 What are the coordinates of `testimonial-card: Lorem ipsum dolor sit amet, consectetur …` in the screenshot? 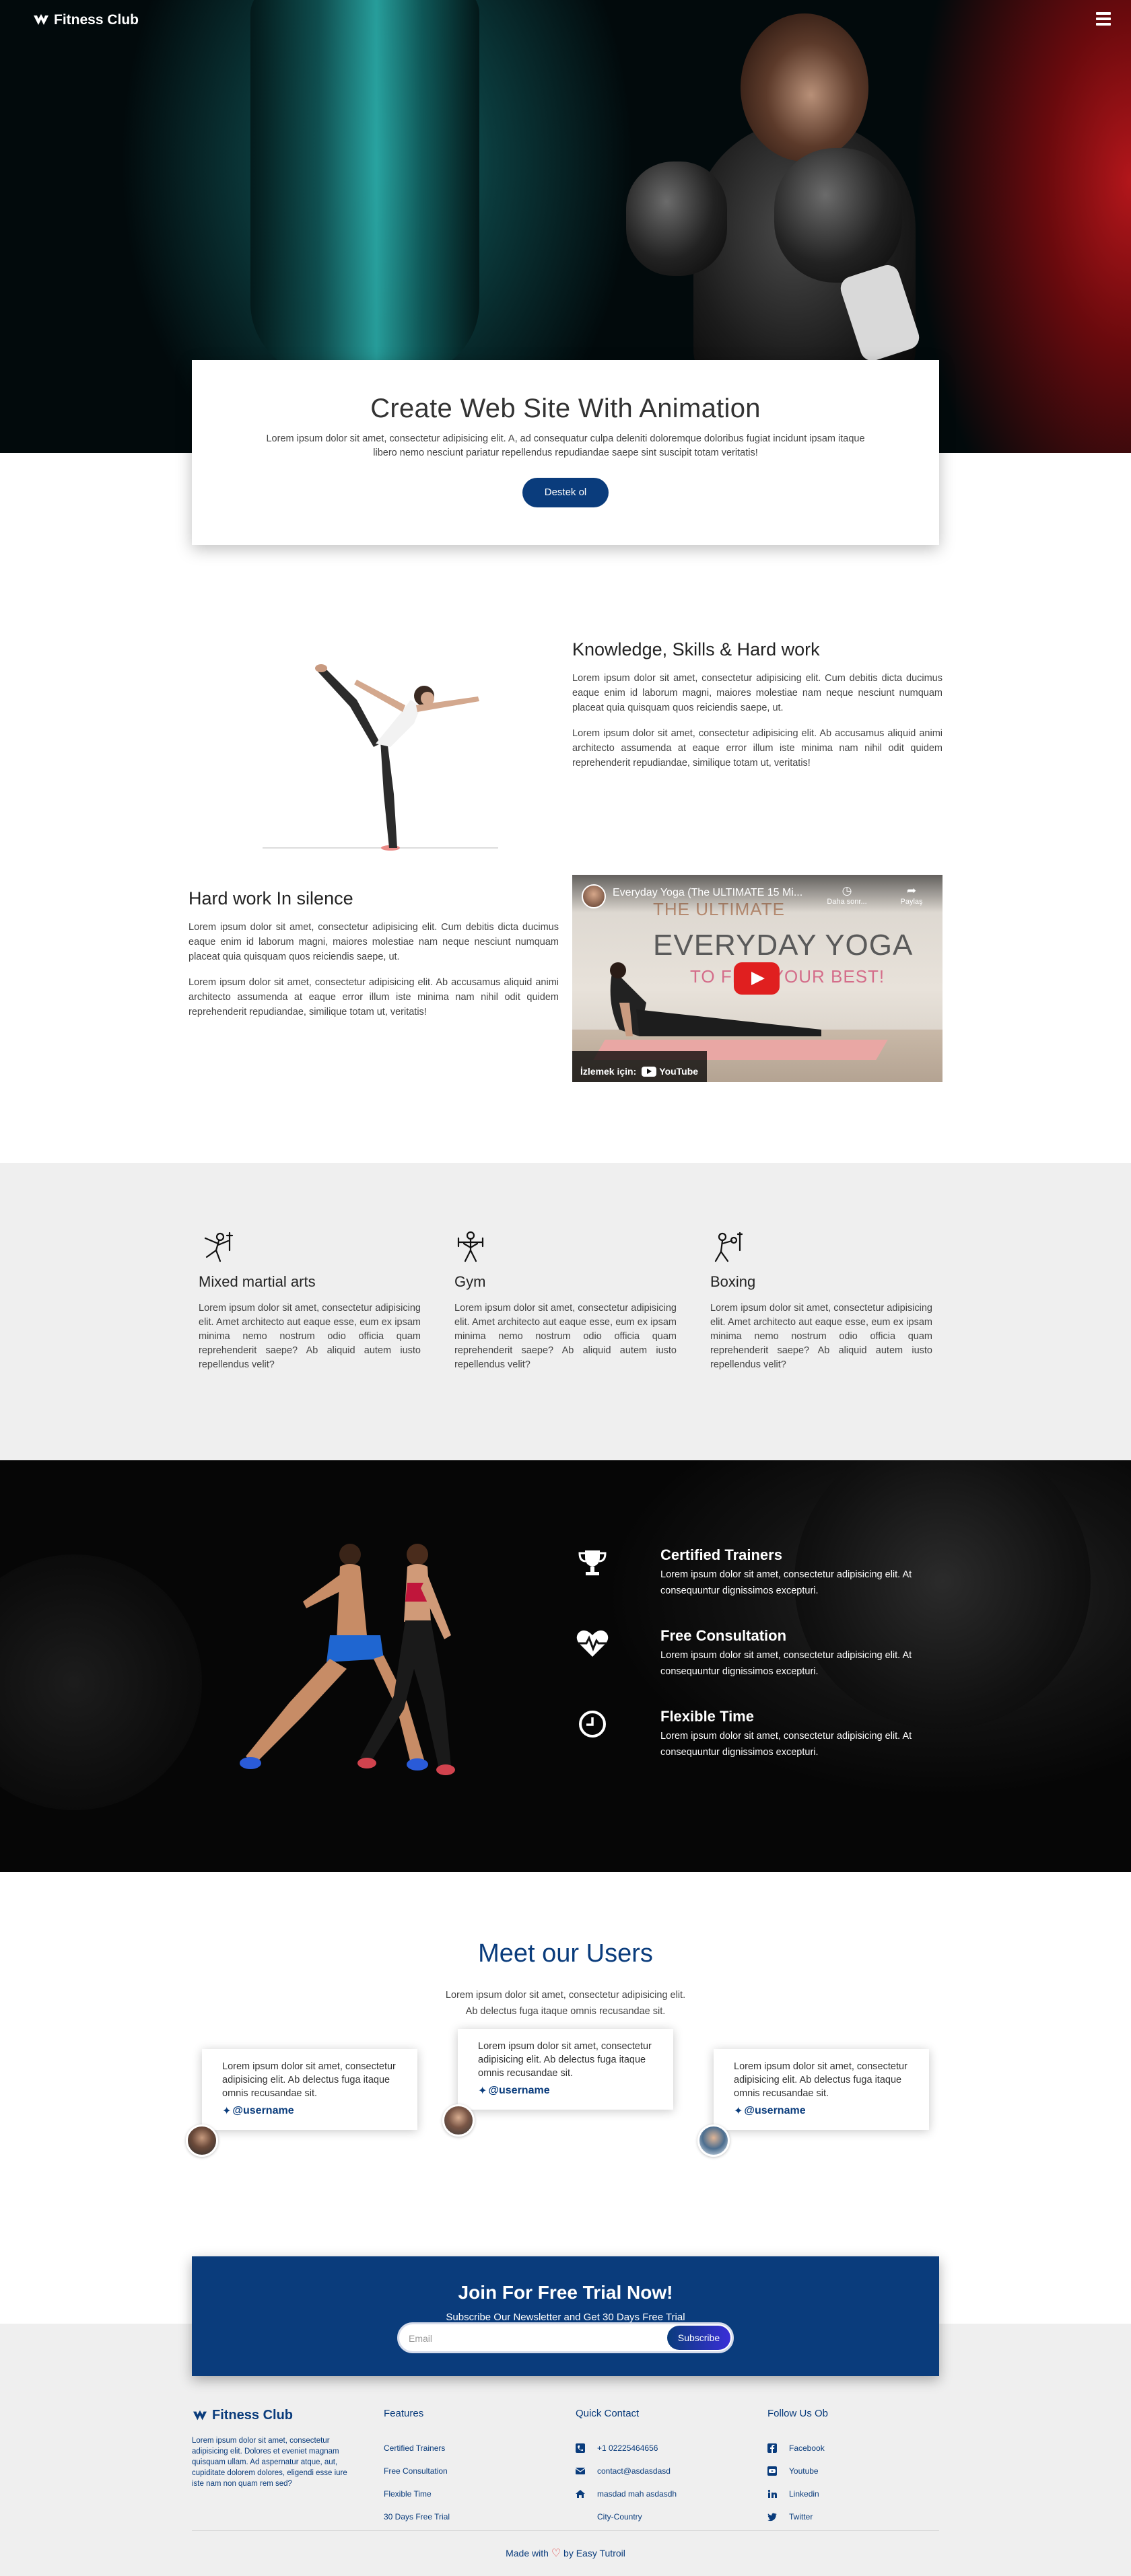 It's located at (822, 2089).